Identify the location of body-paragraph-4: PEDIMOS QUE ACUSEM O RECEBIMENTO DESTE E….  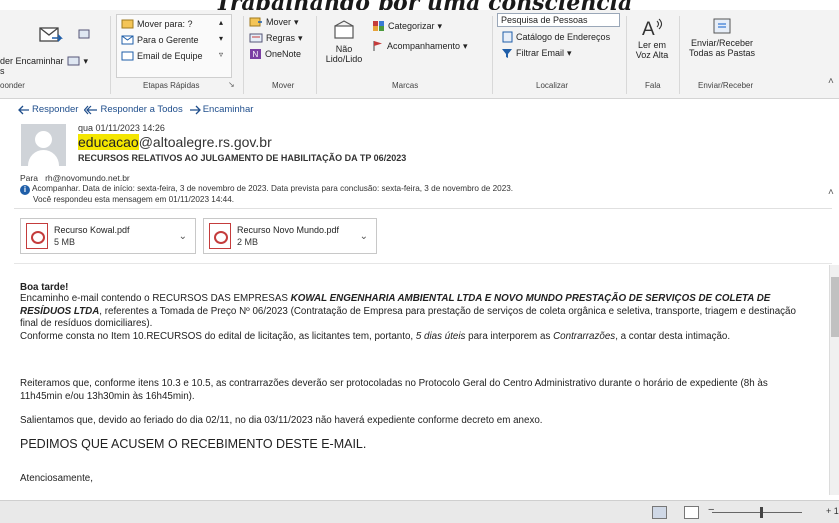
(193, 444).